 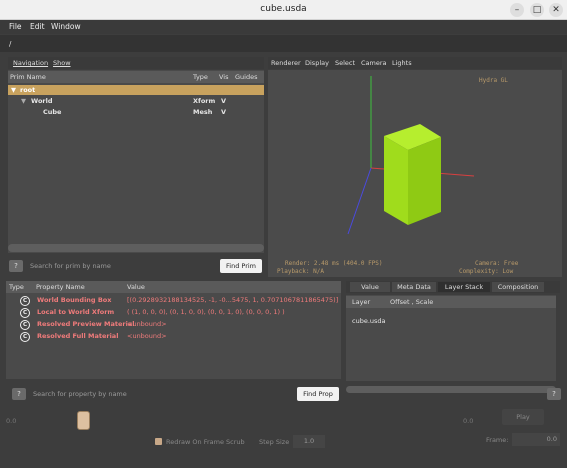 What do you see at coordinates (318, 394) in the screenshot?
I see `find-prop-button: Find Prop` at bounding box center [318, 394].